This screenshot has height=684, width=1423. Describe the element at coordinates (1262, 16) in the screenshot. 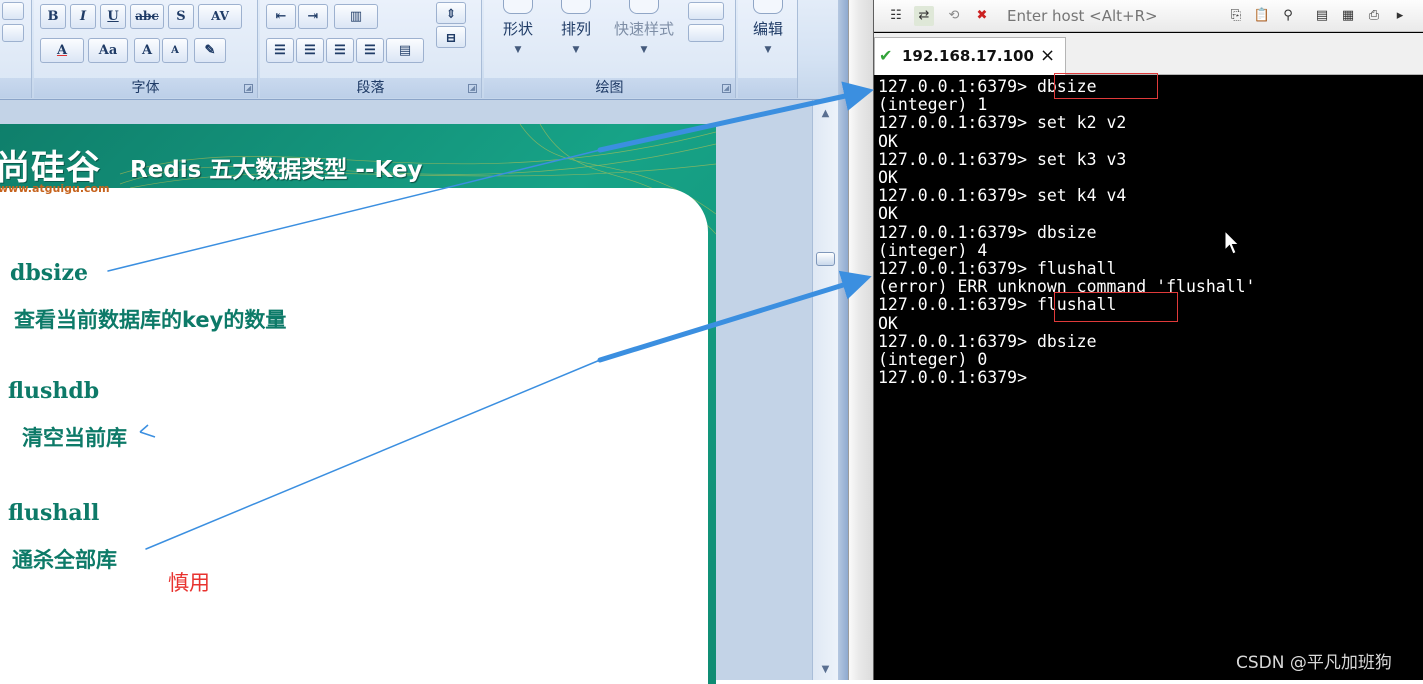

I see `paste-icon: 📋` at that location.